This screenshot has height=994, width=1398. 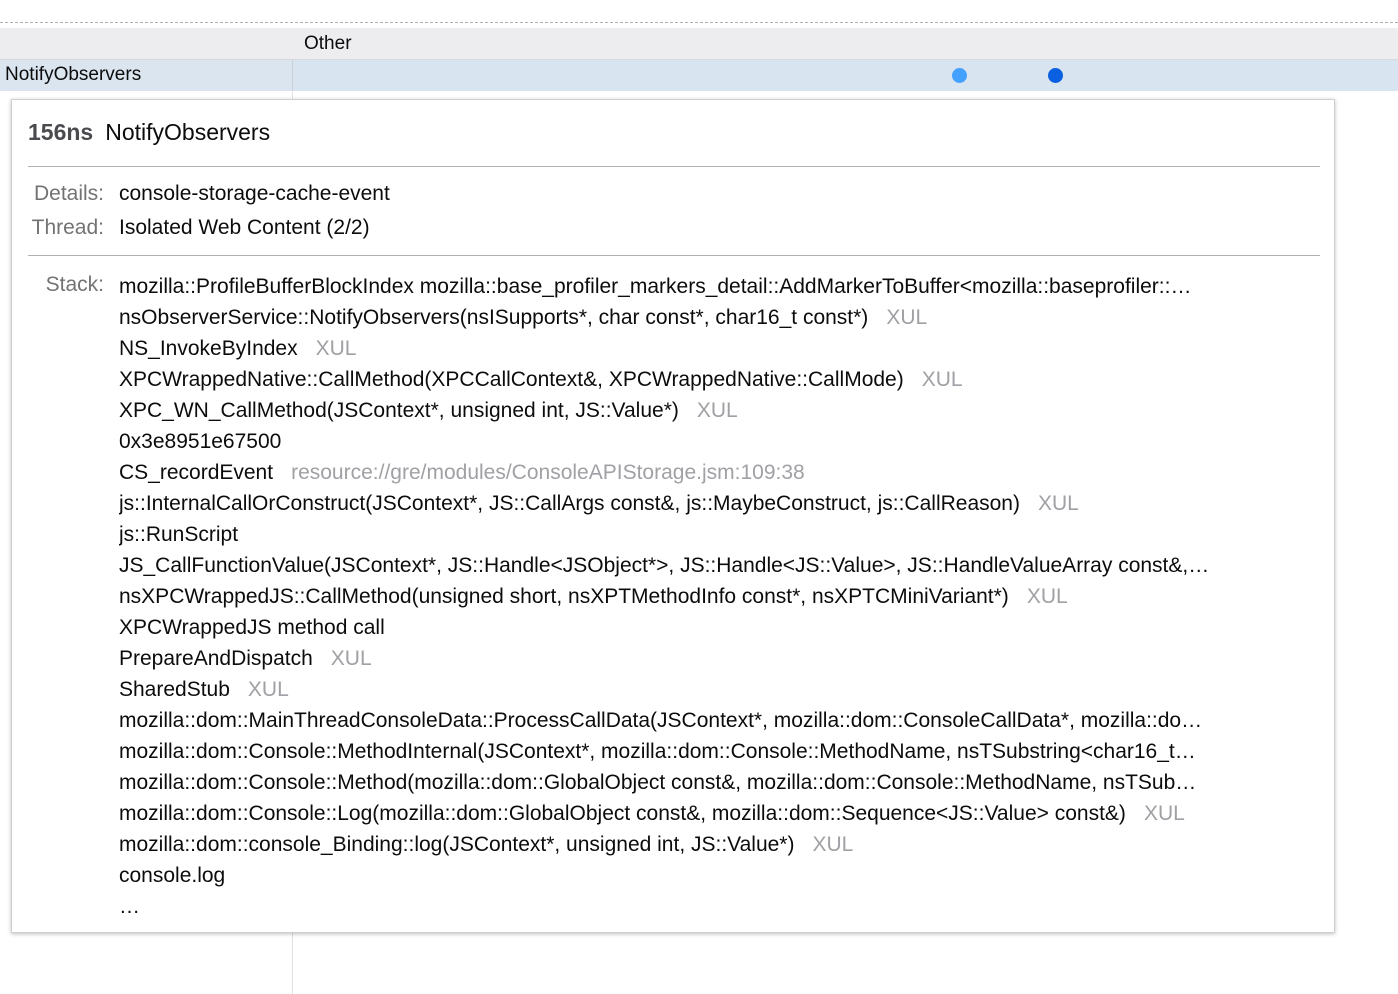 I want to click on details-value: console-storage-cache-event, so click(x=254, y=193).